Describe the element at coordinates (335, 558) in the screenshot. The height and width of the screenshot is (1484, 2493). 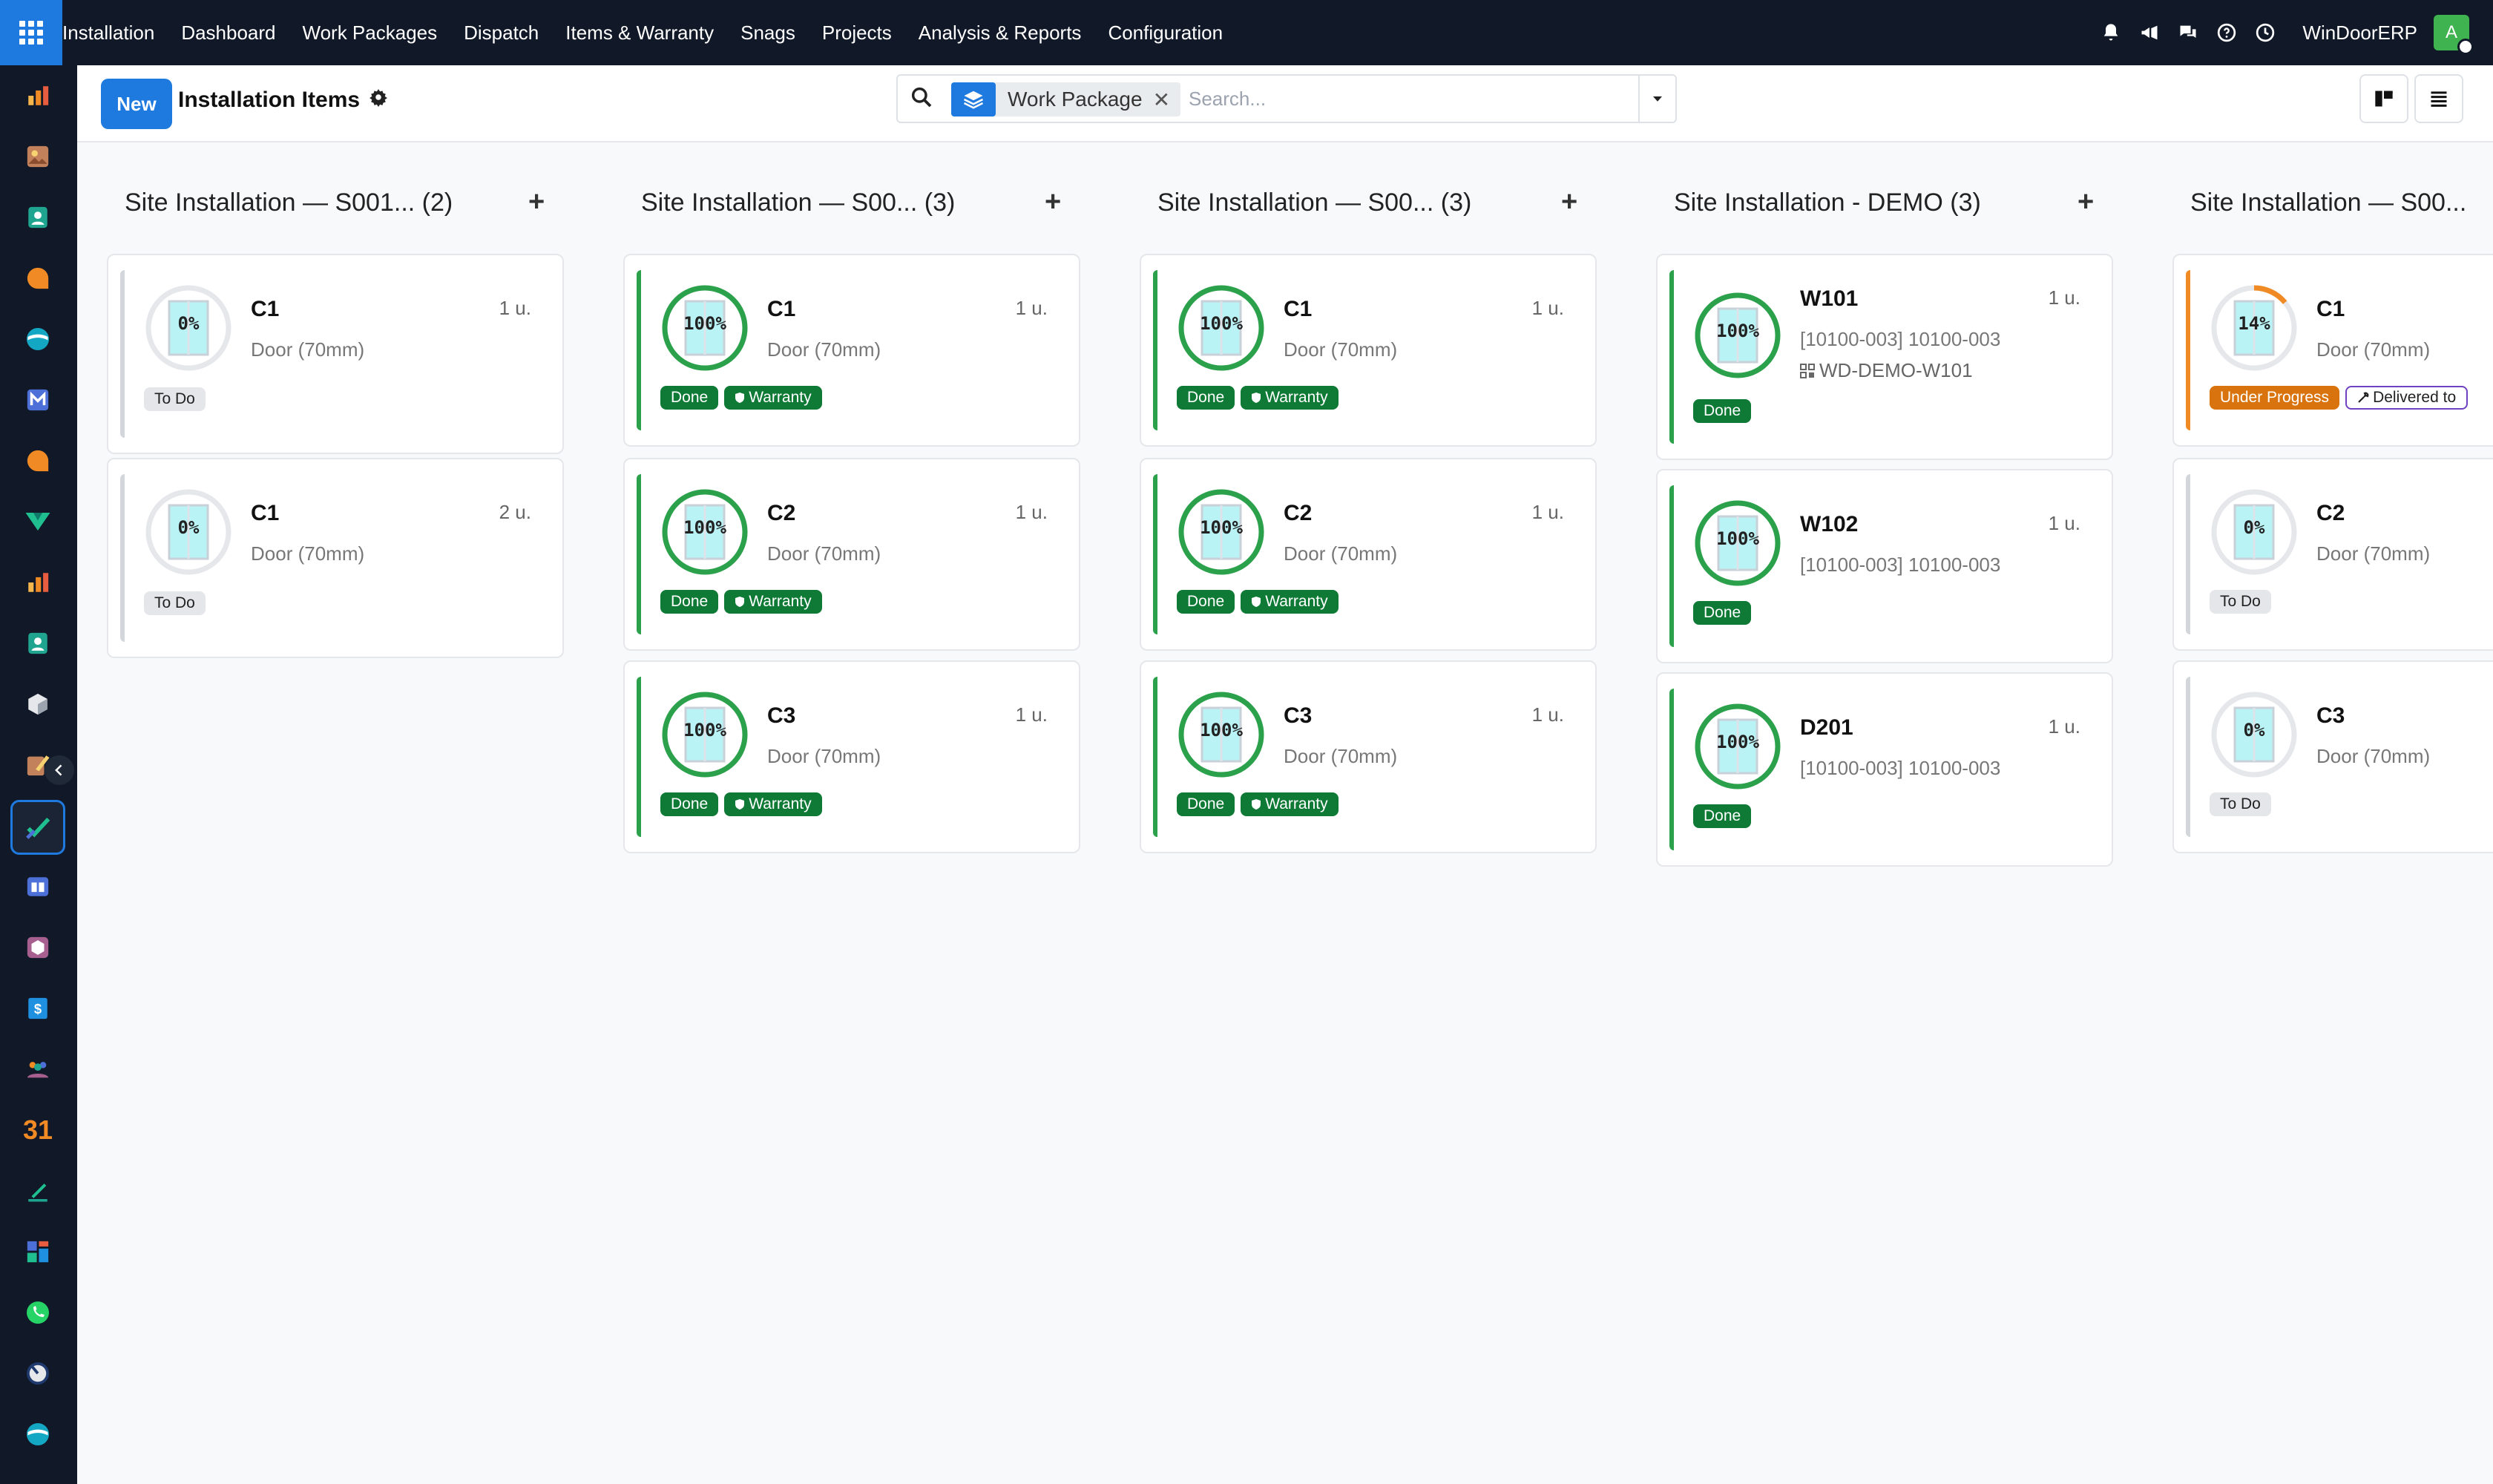
I see `kanban-card: 0% C1 2 u. Door (70mm) To Do` at that location.